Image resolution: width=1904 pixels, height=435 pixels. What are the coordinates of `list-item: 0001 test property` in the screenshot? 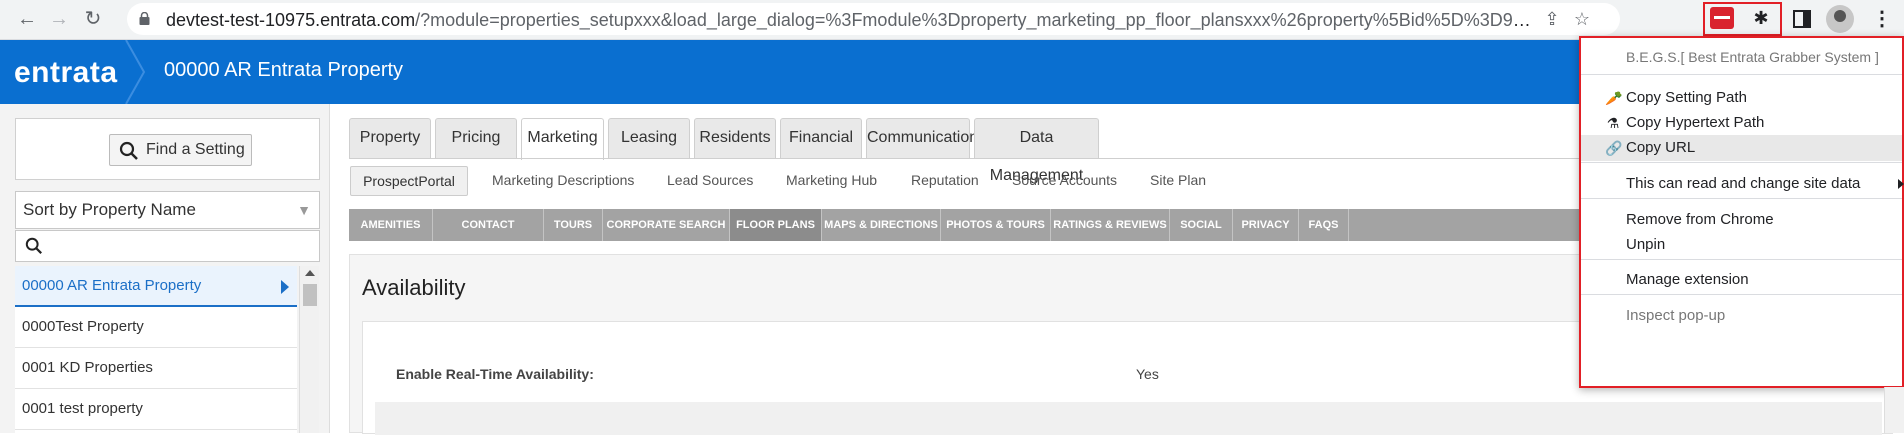 It's located at (156, 409).